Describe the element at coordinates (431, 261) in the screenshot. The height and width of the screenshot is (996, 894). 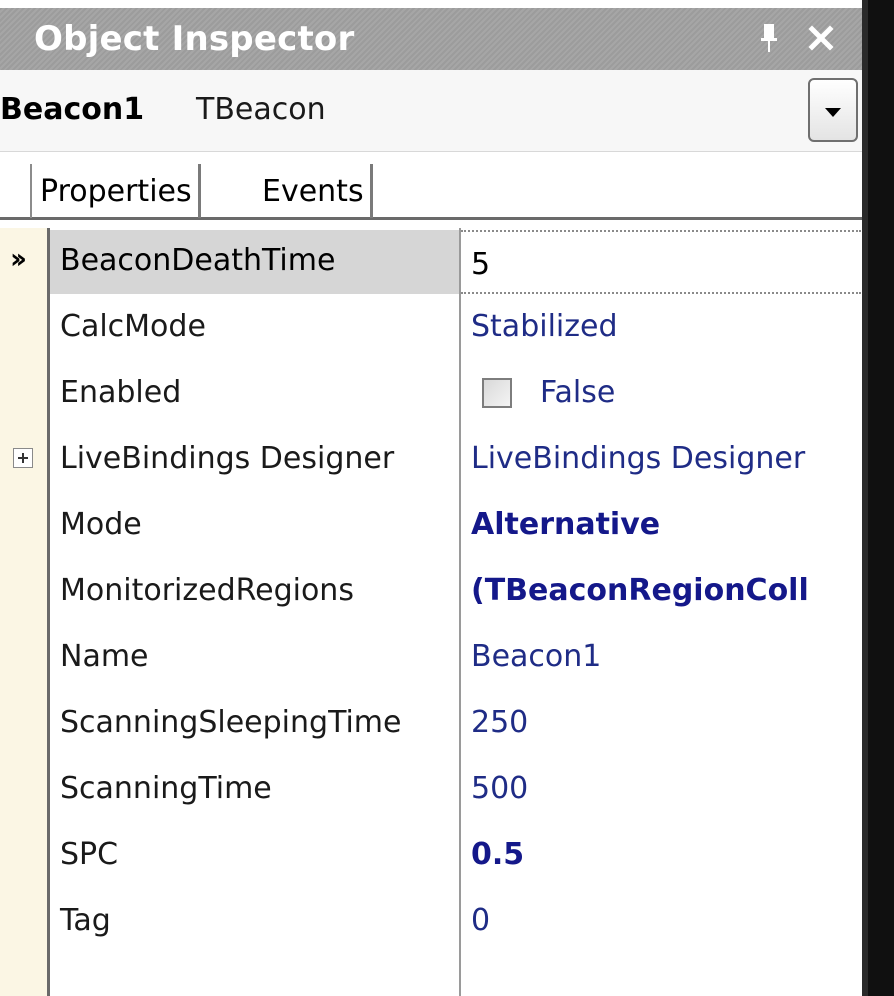
I see `property-row-beacondeathtime: ›› BeaconDeathTime 5` at that location.